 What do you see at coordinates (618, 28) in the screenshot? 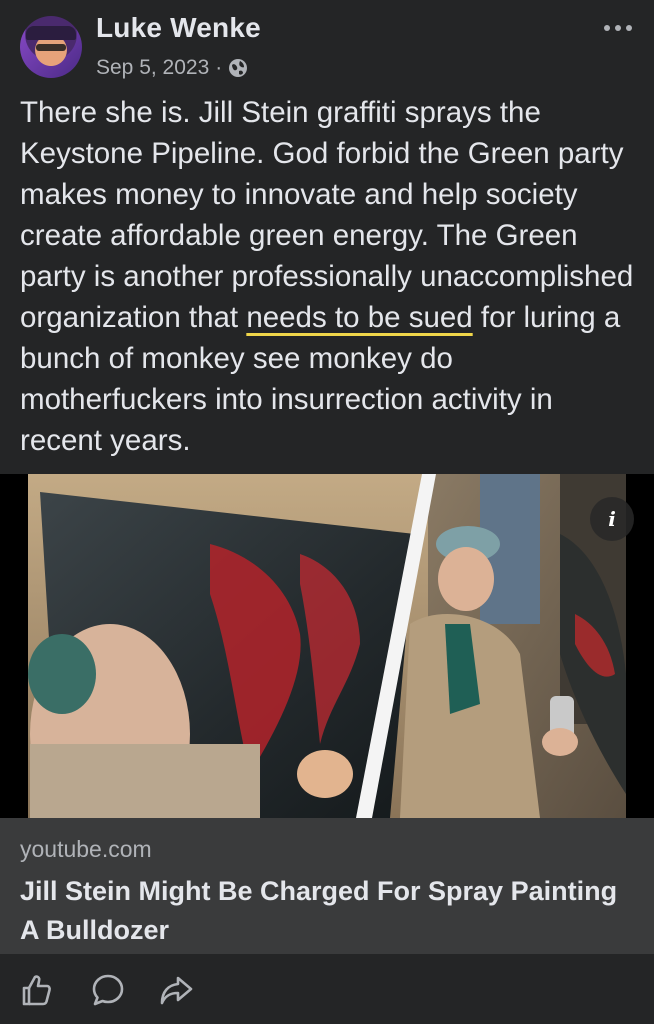
I see `more-options-icon` at bounding box center [618, 28].